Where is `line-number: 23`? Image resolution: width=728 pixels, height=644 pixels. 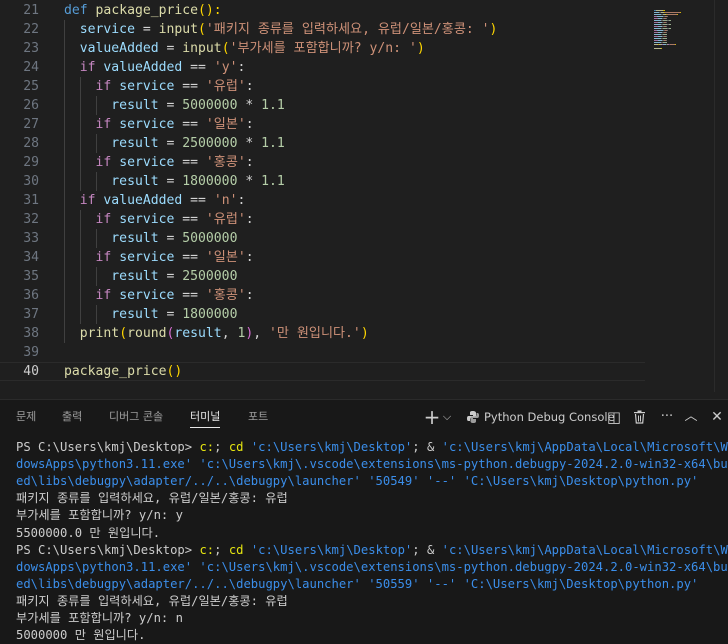
line-number: 23 is located at coordinates (19, 48).